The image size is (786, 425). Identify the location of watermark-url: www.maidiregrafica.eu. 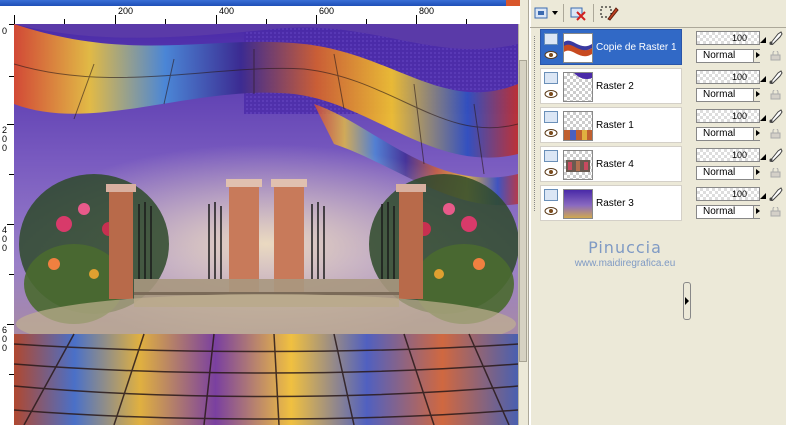
(625, 263).